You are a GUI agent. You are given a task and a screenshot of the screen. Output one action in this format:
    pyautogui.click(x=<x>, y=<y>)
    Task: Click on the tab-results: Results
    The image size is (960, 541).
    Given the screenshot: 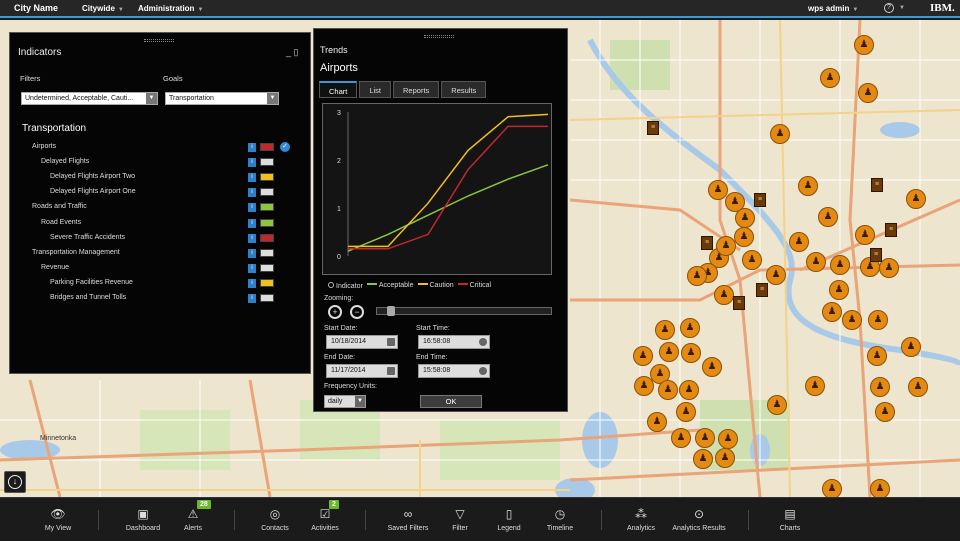 What is the action you would take?
    pyautogui.click(x=464, y=89)
    